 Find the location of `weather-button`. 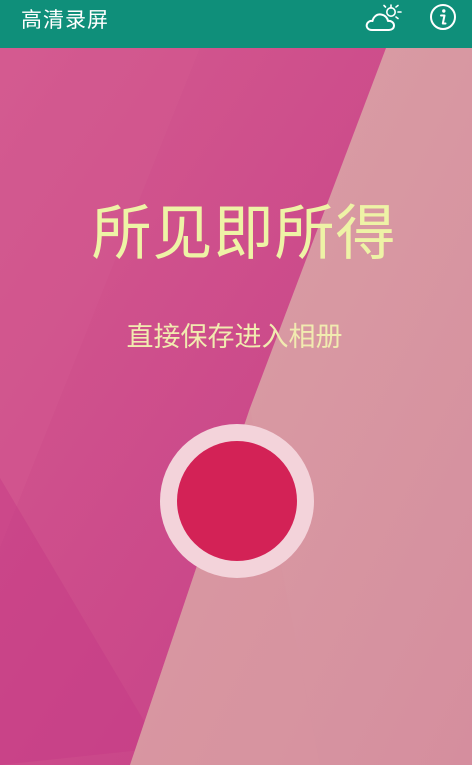

weather-button is located at coordinates (384, 19).